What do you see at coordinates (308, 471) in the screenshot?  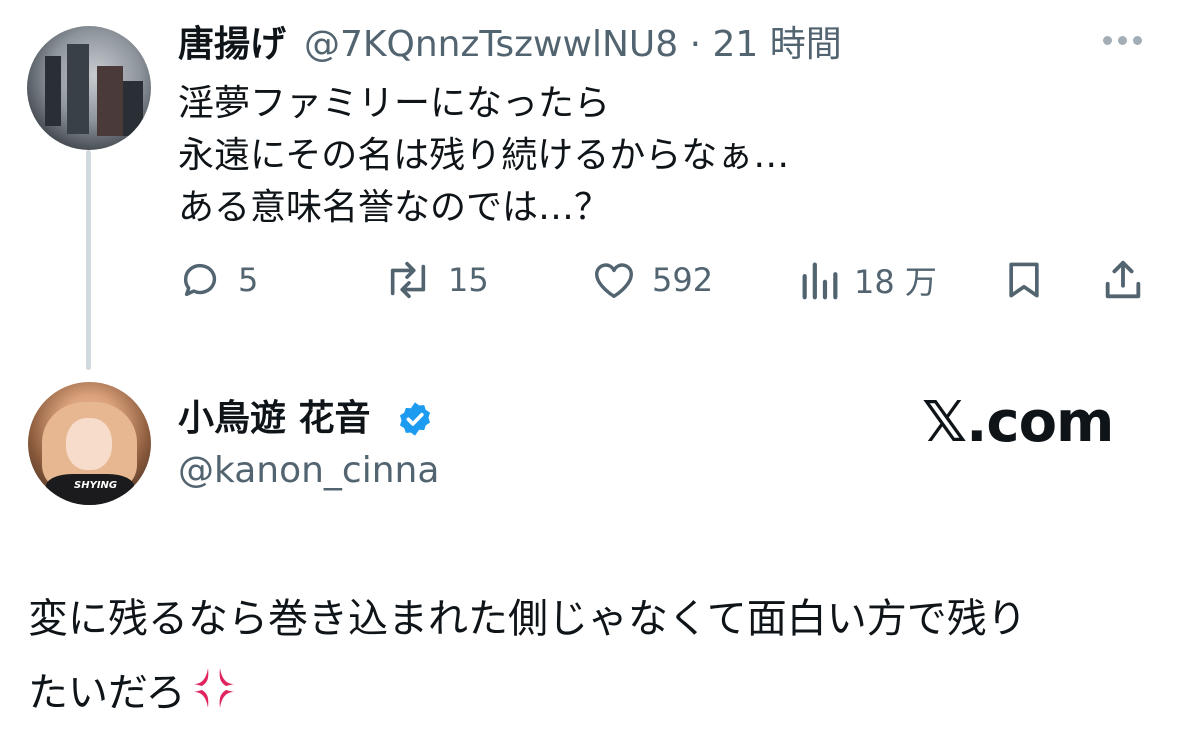 I see `handle: @kanon_cinna` at bounding box center [308, 471].